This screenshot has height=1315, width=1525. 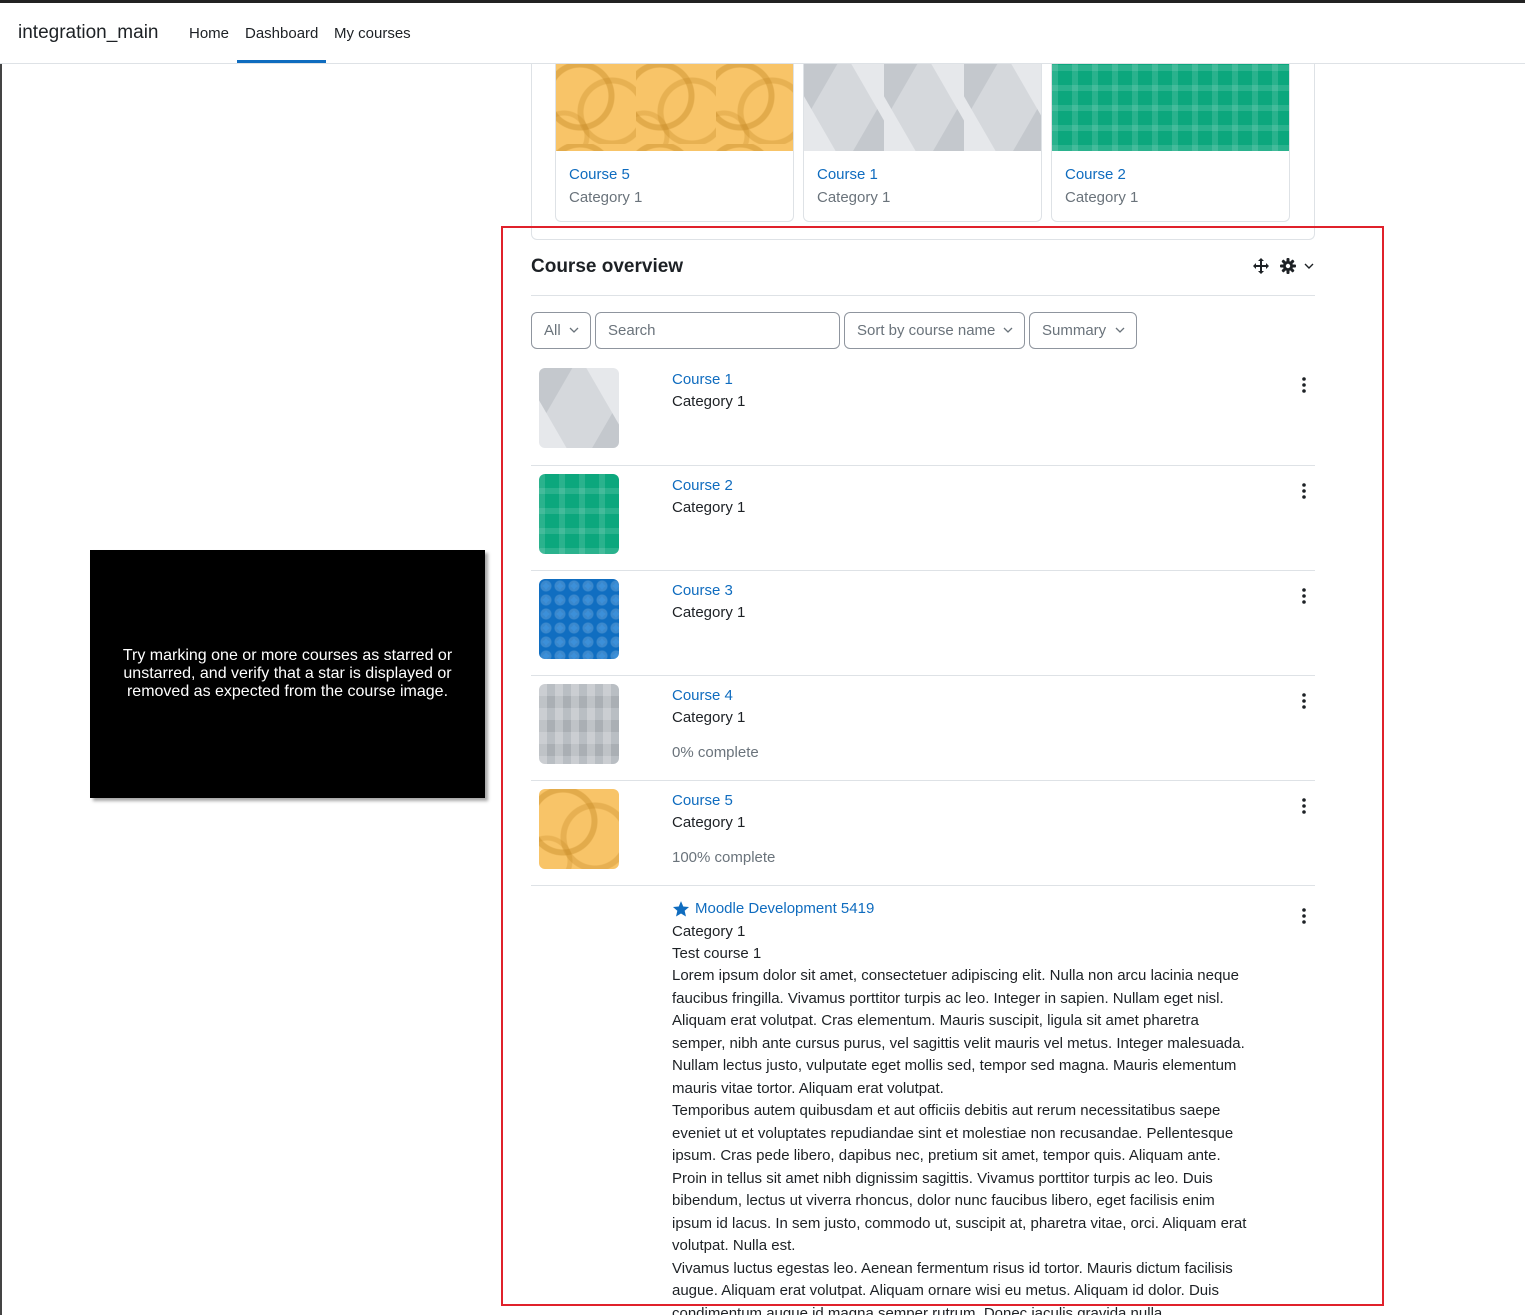 I want to click on page-left-border, so click(x=1, y=689).